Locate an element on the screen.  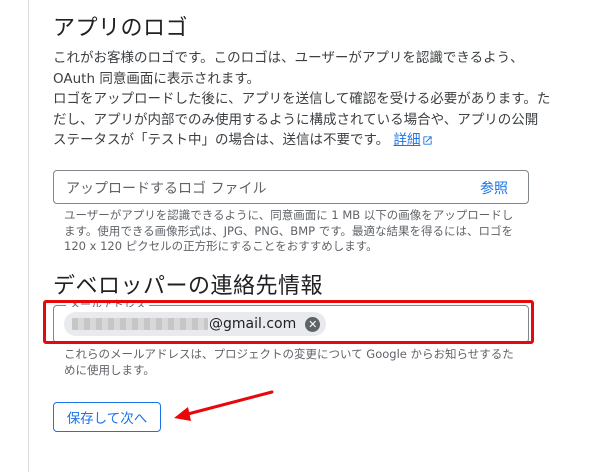
logo-upload-field: アップロードするロゴ ファイル 参照 is located at coordinates (291, 187).